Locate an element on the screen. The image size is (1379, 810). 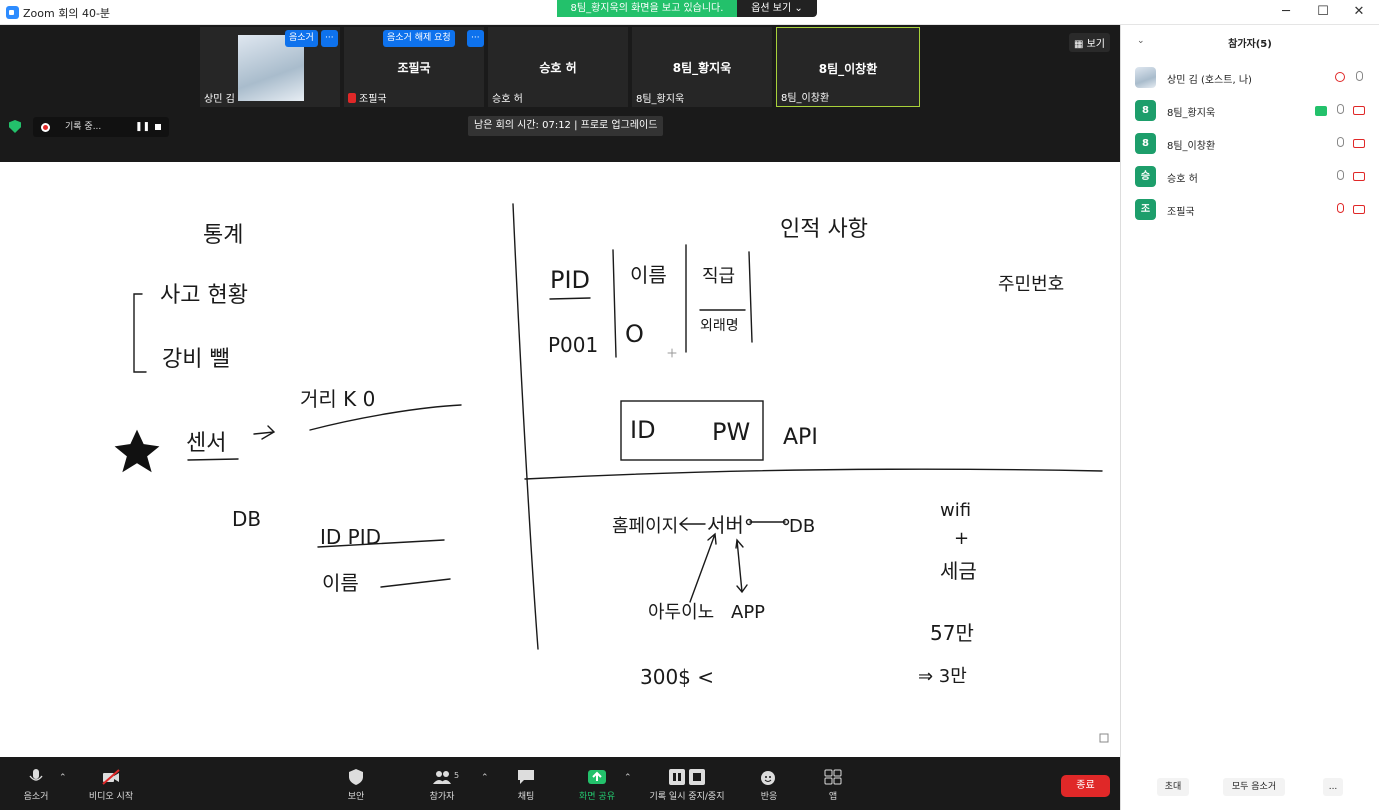
chat-icon is located at coordinates (526, 777).